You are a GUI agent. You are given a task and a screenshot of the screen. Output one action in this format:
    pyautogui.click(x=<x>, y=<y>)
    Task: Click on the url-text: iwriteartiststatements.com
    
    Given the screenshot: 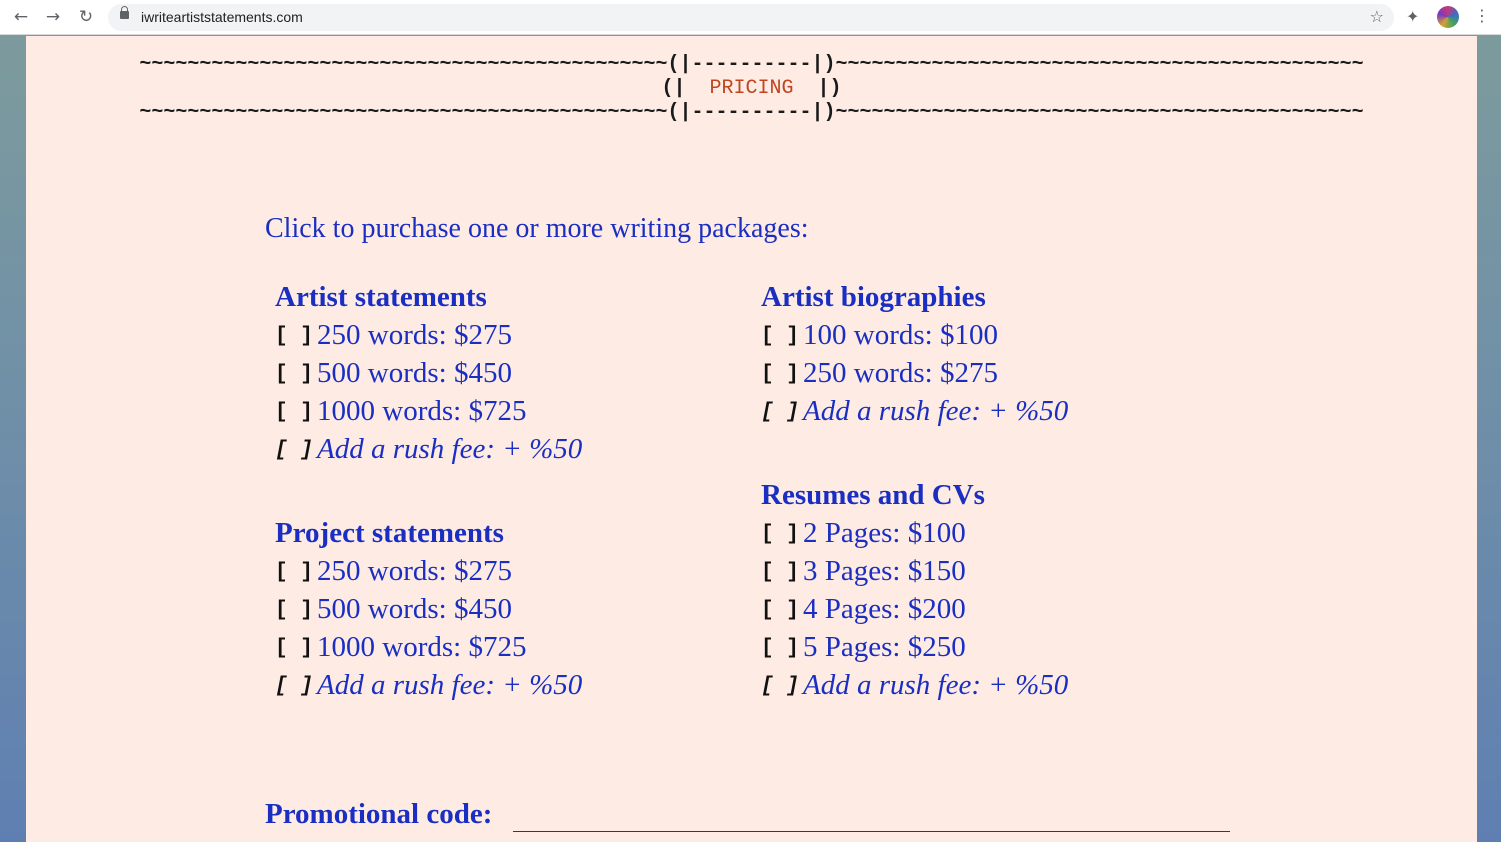 What is the action you would take?
    pyautogui.click(x=222, y=17)
    